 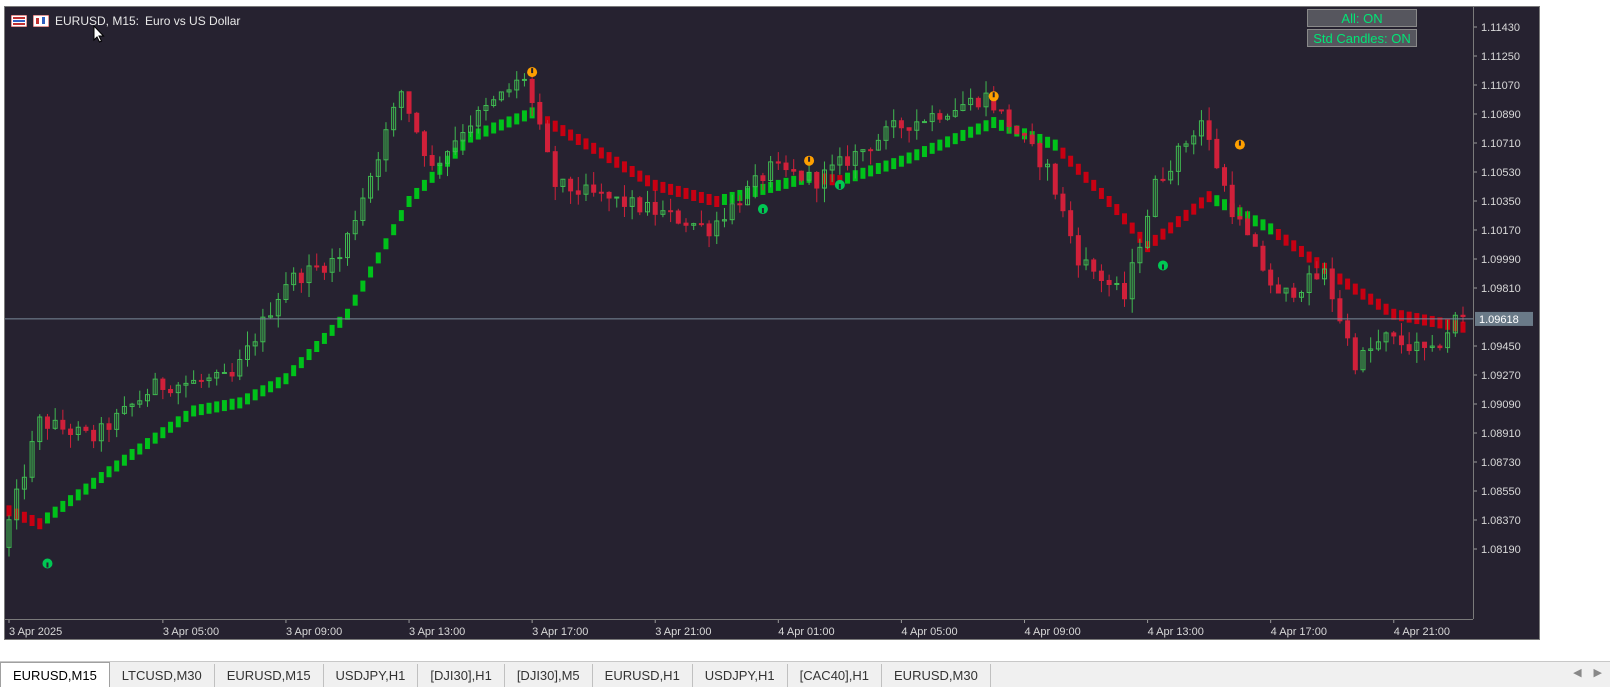 I want to click on tab-eurusd-h1-6: EURUSD,H1, so click(x=643, y=675).